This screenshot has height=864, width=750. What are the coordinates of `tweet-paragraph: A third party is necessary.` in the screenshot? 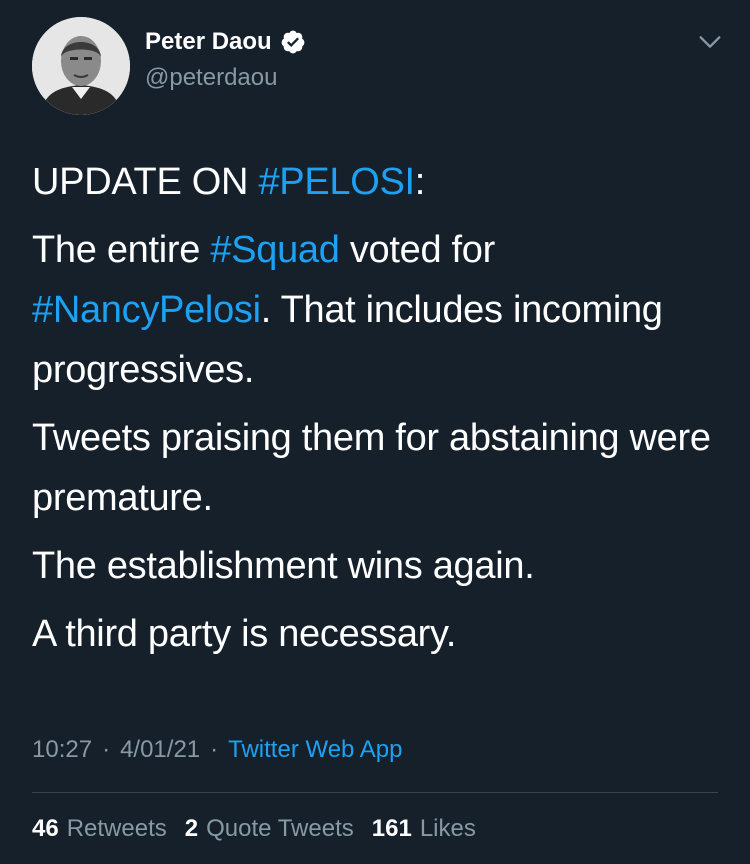 It's located at (244, 634).